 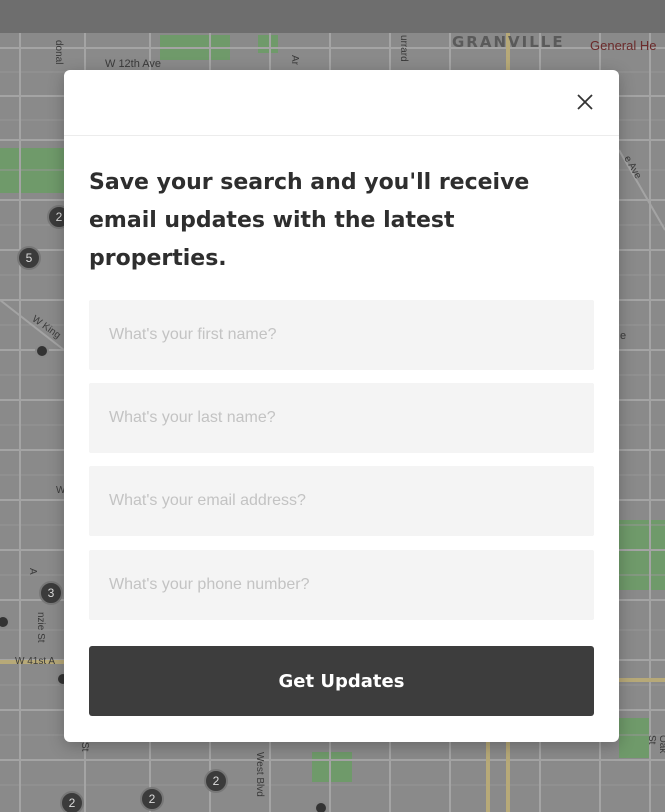 What do you see at coordinates (508, 42) in the screenshot?
I see `map-label-granville: GRANVILLE` at bounding box center [508, 42].